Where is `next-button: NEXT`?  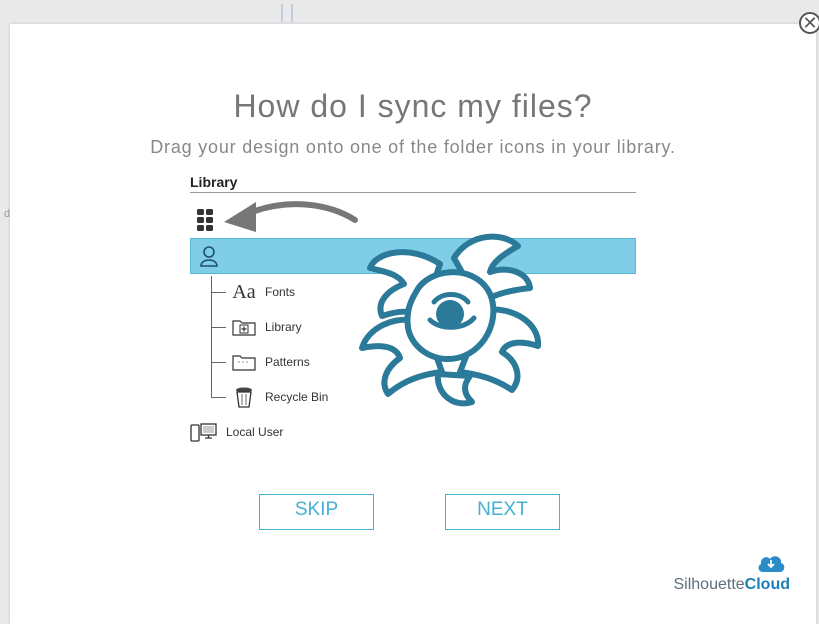
next-button: NEXT is located at coordinates (502, 512).